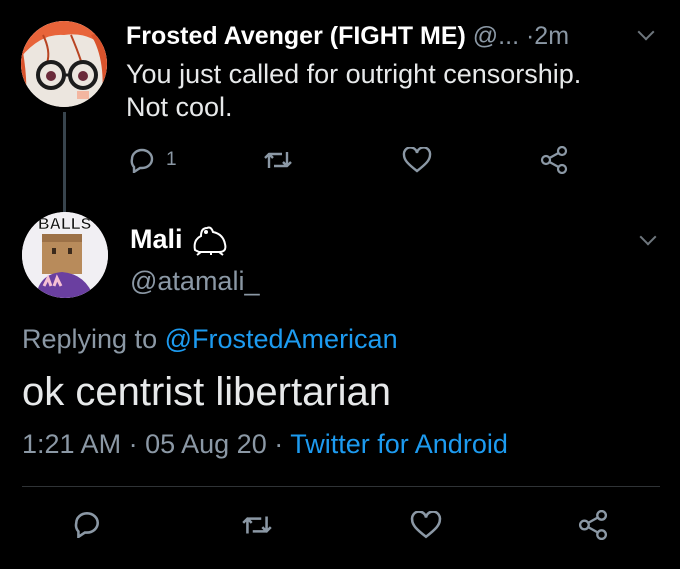 The image size is (680, 569). I want to click on tweet2-client: Twitter for Android, so click(399, 444).